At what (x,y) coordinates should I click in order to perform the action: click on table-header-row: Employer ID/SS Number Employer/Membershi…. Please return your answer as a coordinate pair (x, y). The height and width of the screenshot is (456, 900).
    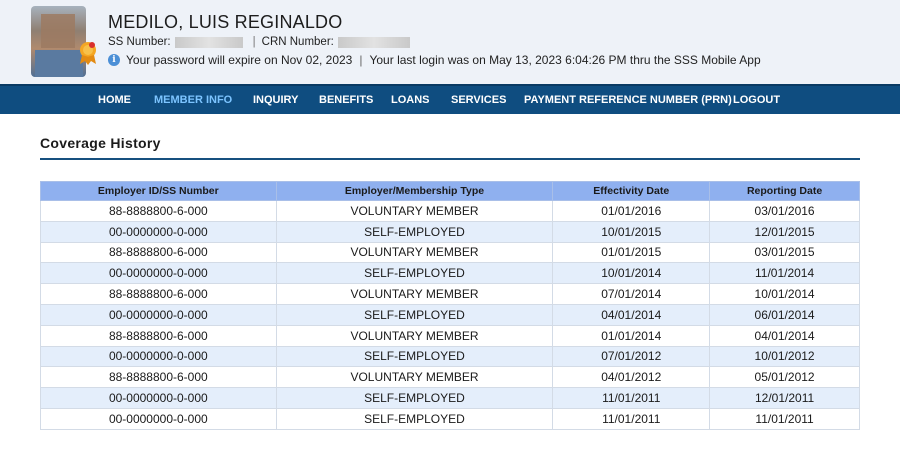
    Looking at the image, I should click on (450, 191).